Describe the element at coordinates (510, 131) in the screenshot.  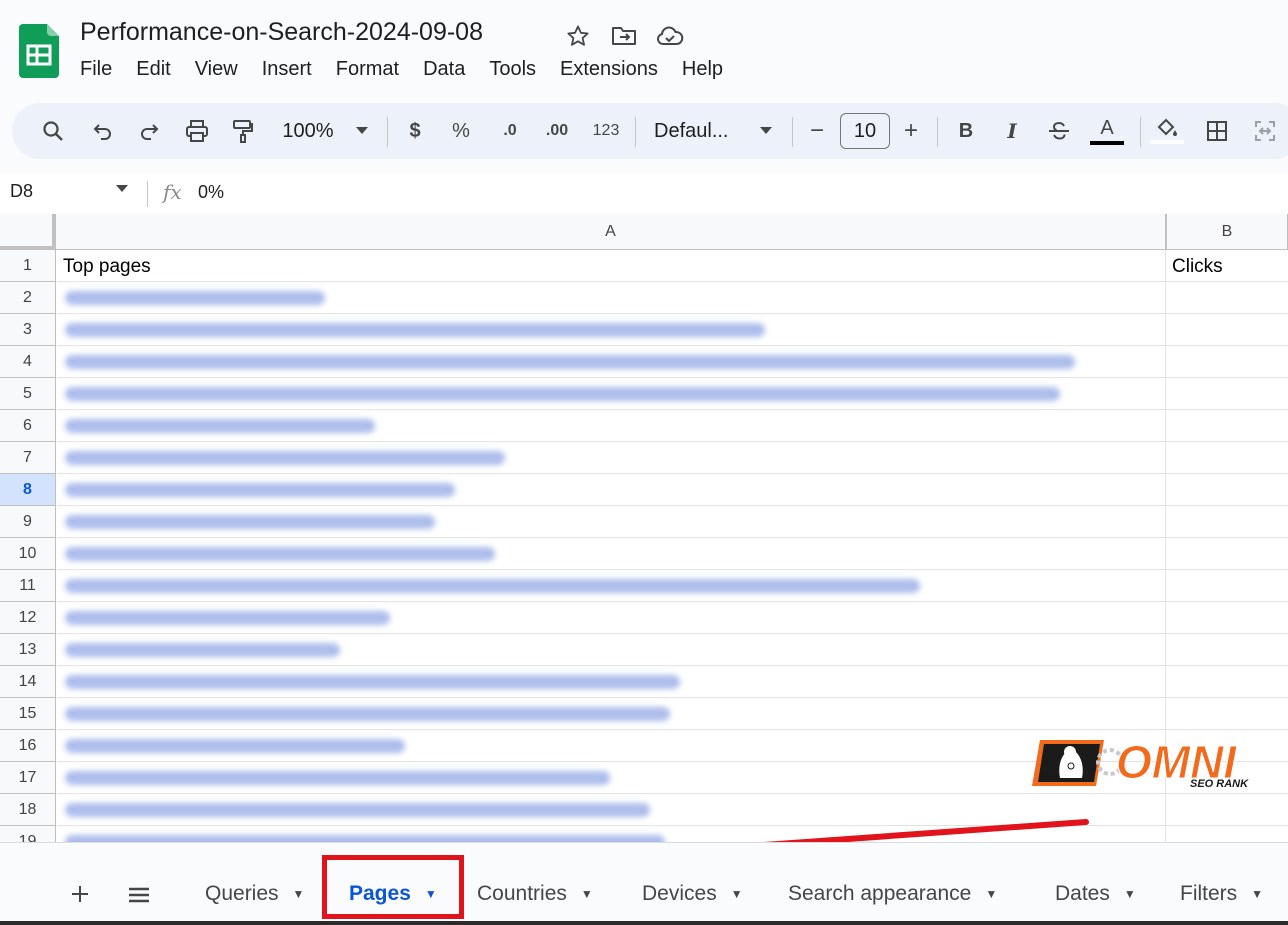
I see `decrease-decimal-button: .0` at that location.